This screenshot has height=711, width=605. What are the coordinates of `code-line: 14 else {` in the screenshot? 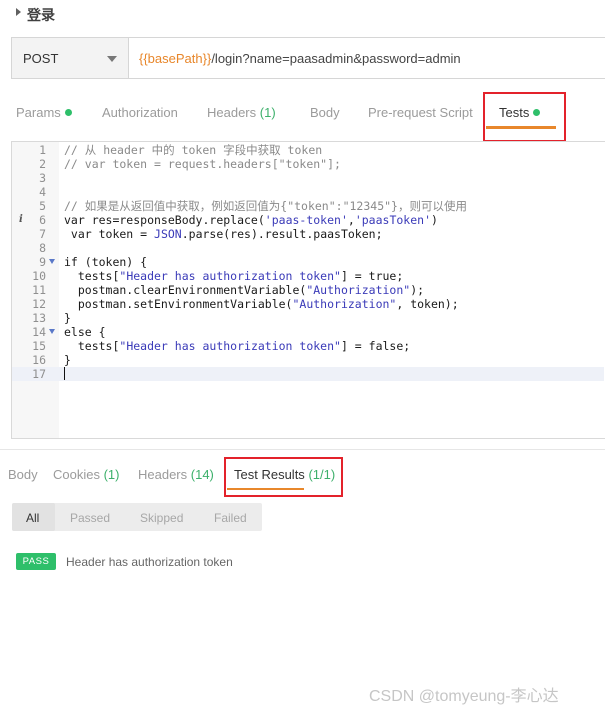 It's located at (308, 332).